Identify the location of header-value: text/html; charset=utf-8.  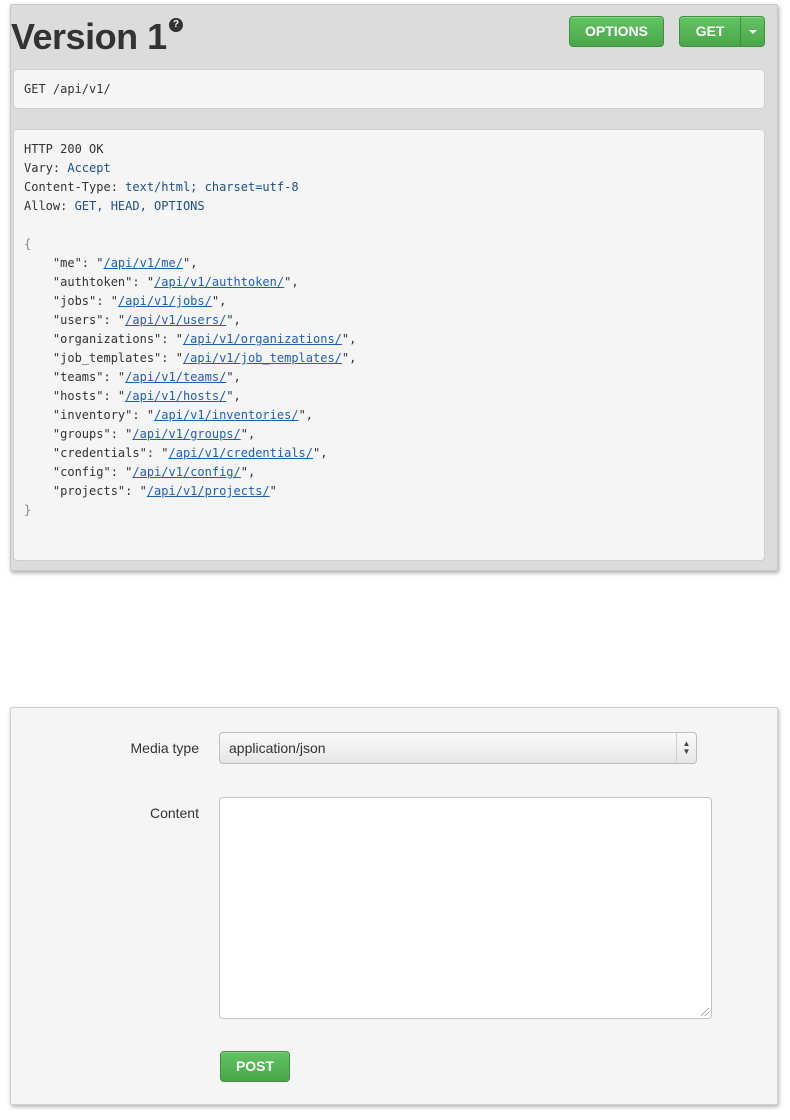
(212, 187).